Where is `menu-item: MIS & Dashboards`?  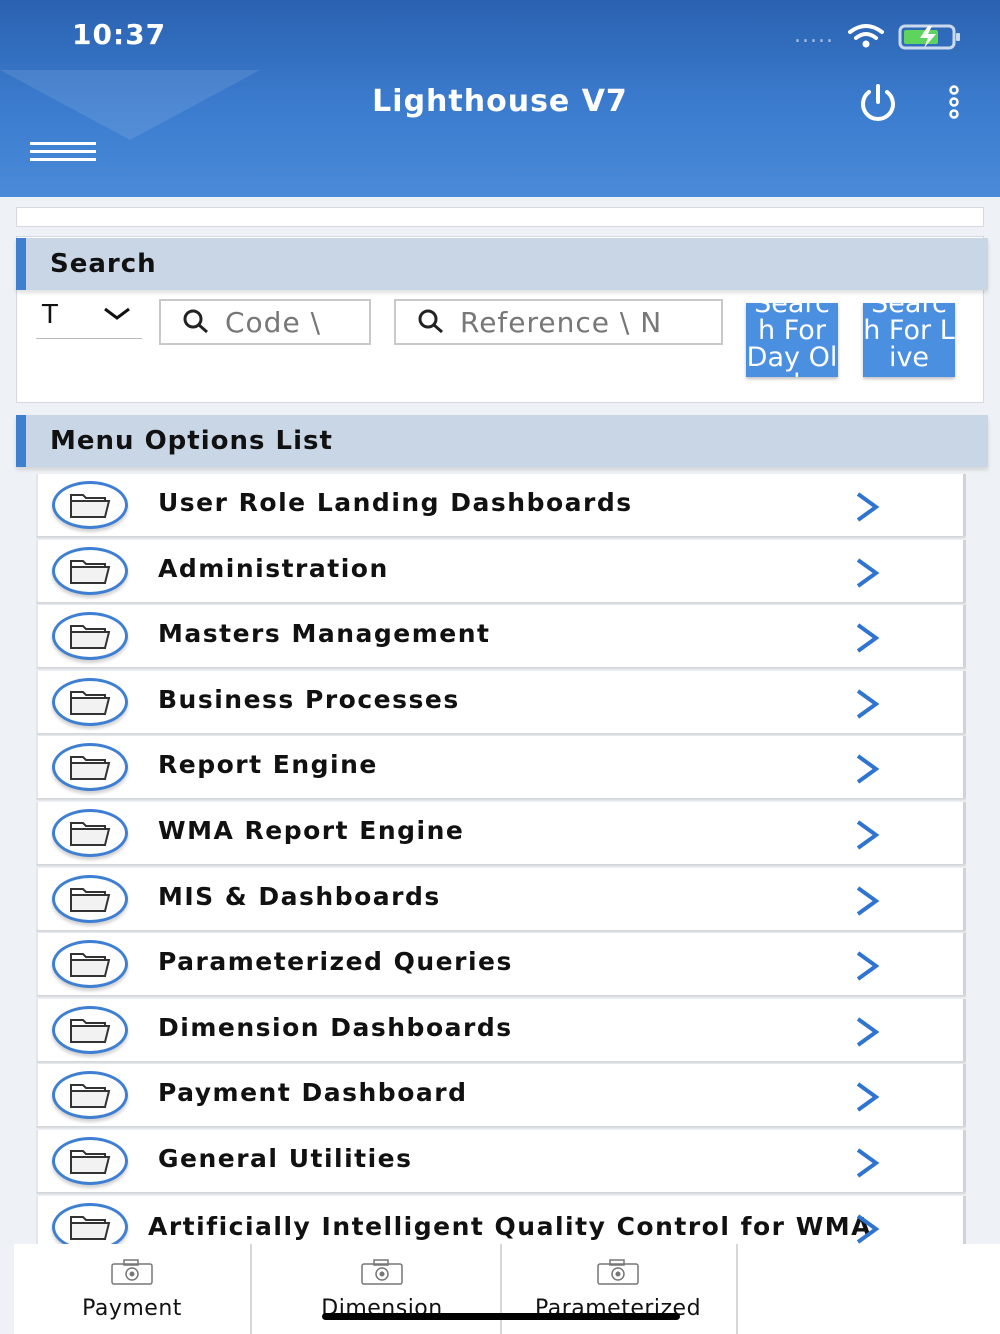 menu-item: MIS & Dashboards is located at coordinates (501, 898).